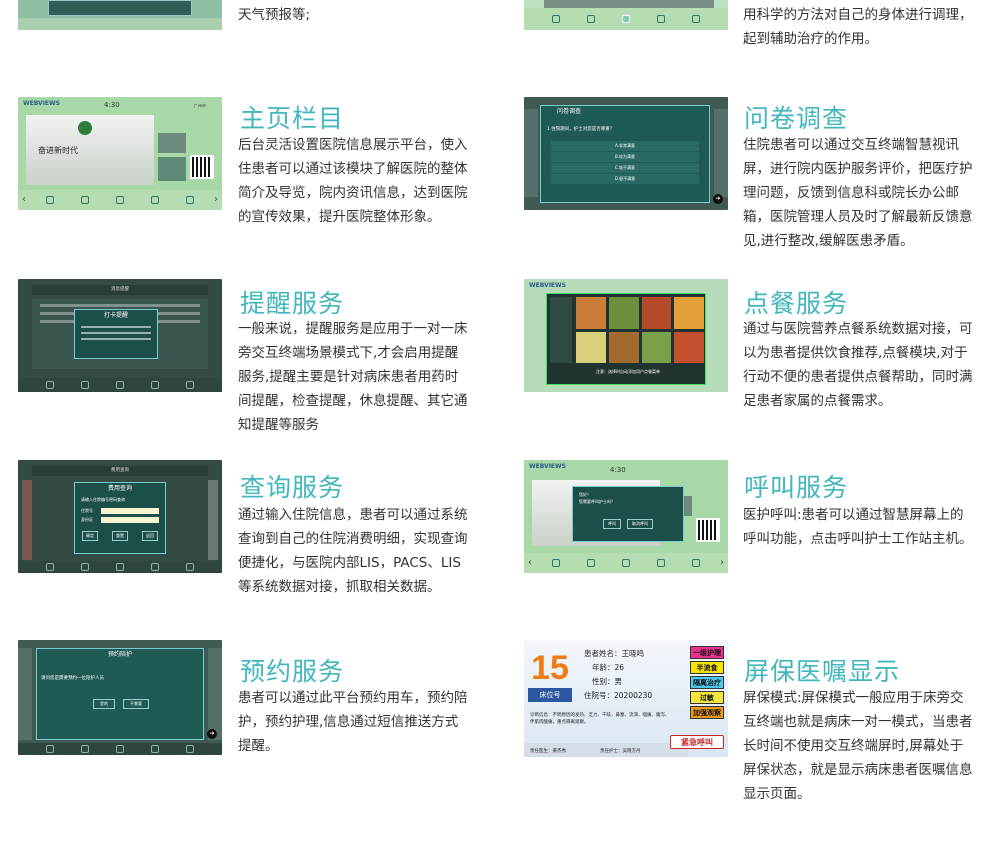  Describe the element at coordinates (103, 499) in the screenshot. I see `query-prompt: 请输入住院编号密码查询` at that location.